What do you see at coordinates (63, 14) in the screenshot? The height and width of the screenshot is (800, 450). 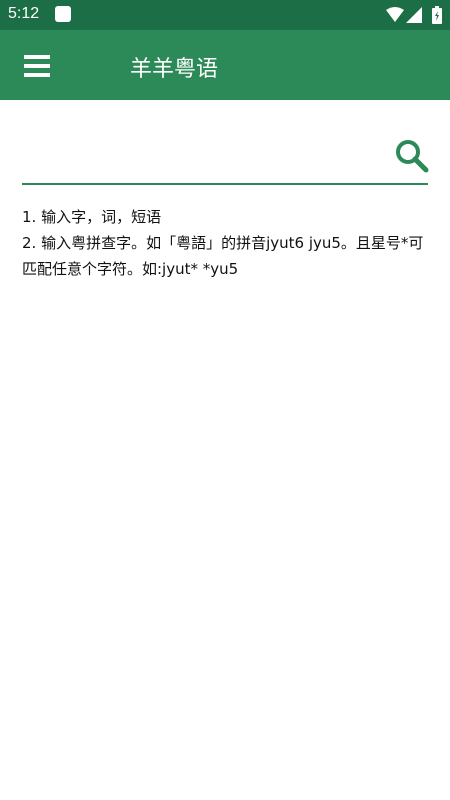 I see `app-notification-icon` at bounding box center [63, 14].